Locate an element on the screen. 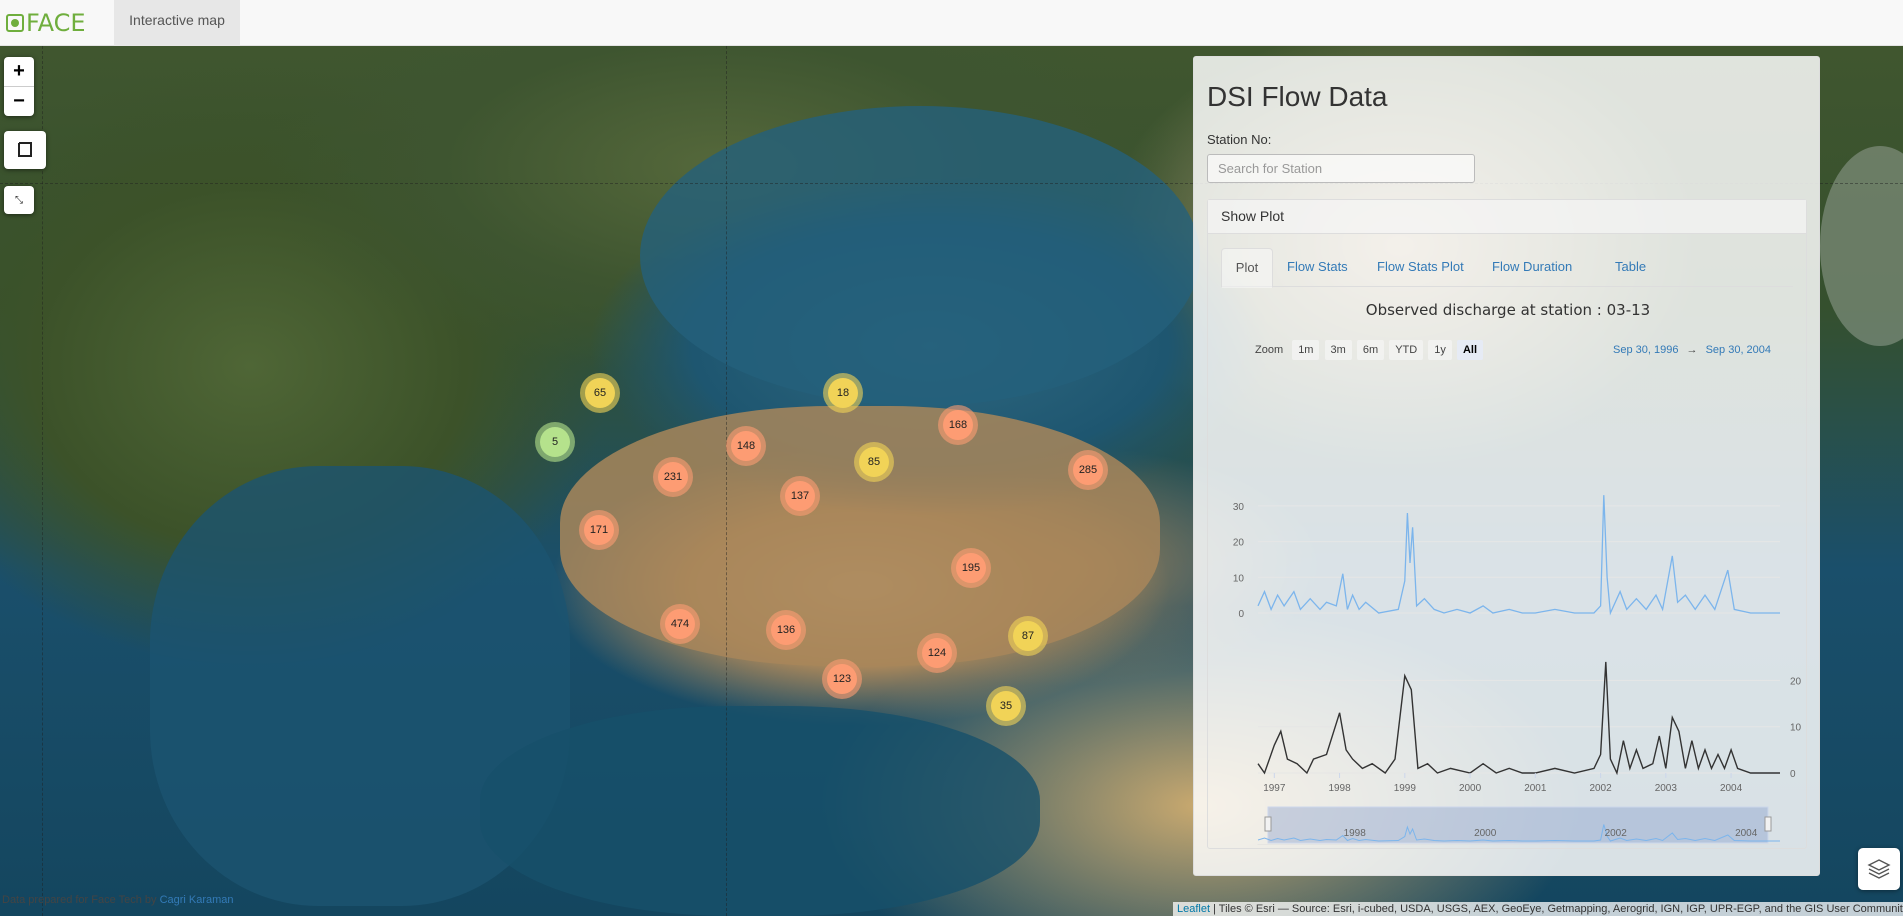 This screenshot has width=1903, height=916. marker-cluster: 171 is located at coordinates (599, 530).